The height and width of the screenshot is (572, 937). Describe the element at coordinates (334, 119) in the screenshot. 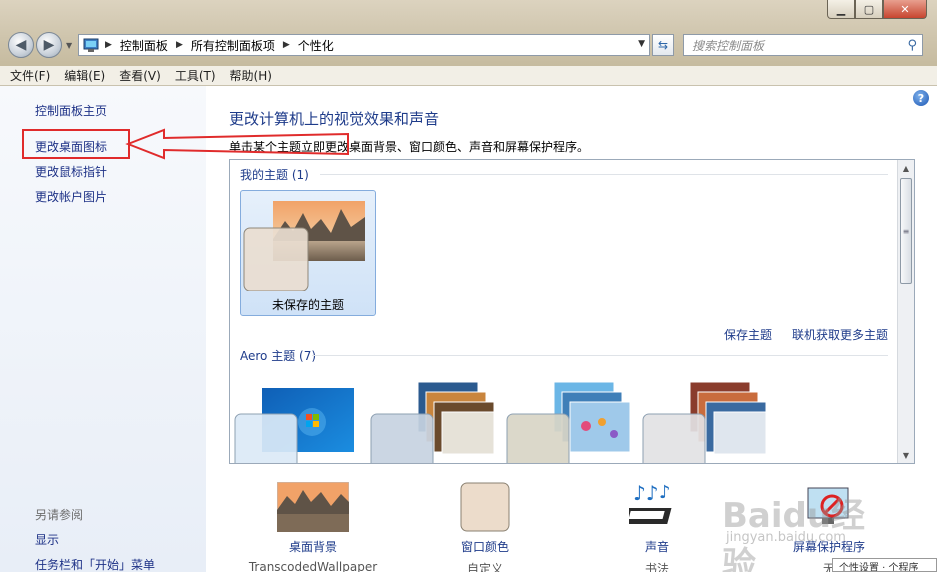

I see `page-title: 更改计算机上的视觉效果和声音` at that location.